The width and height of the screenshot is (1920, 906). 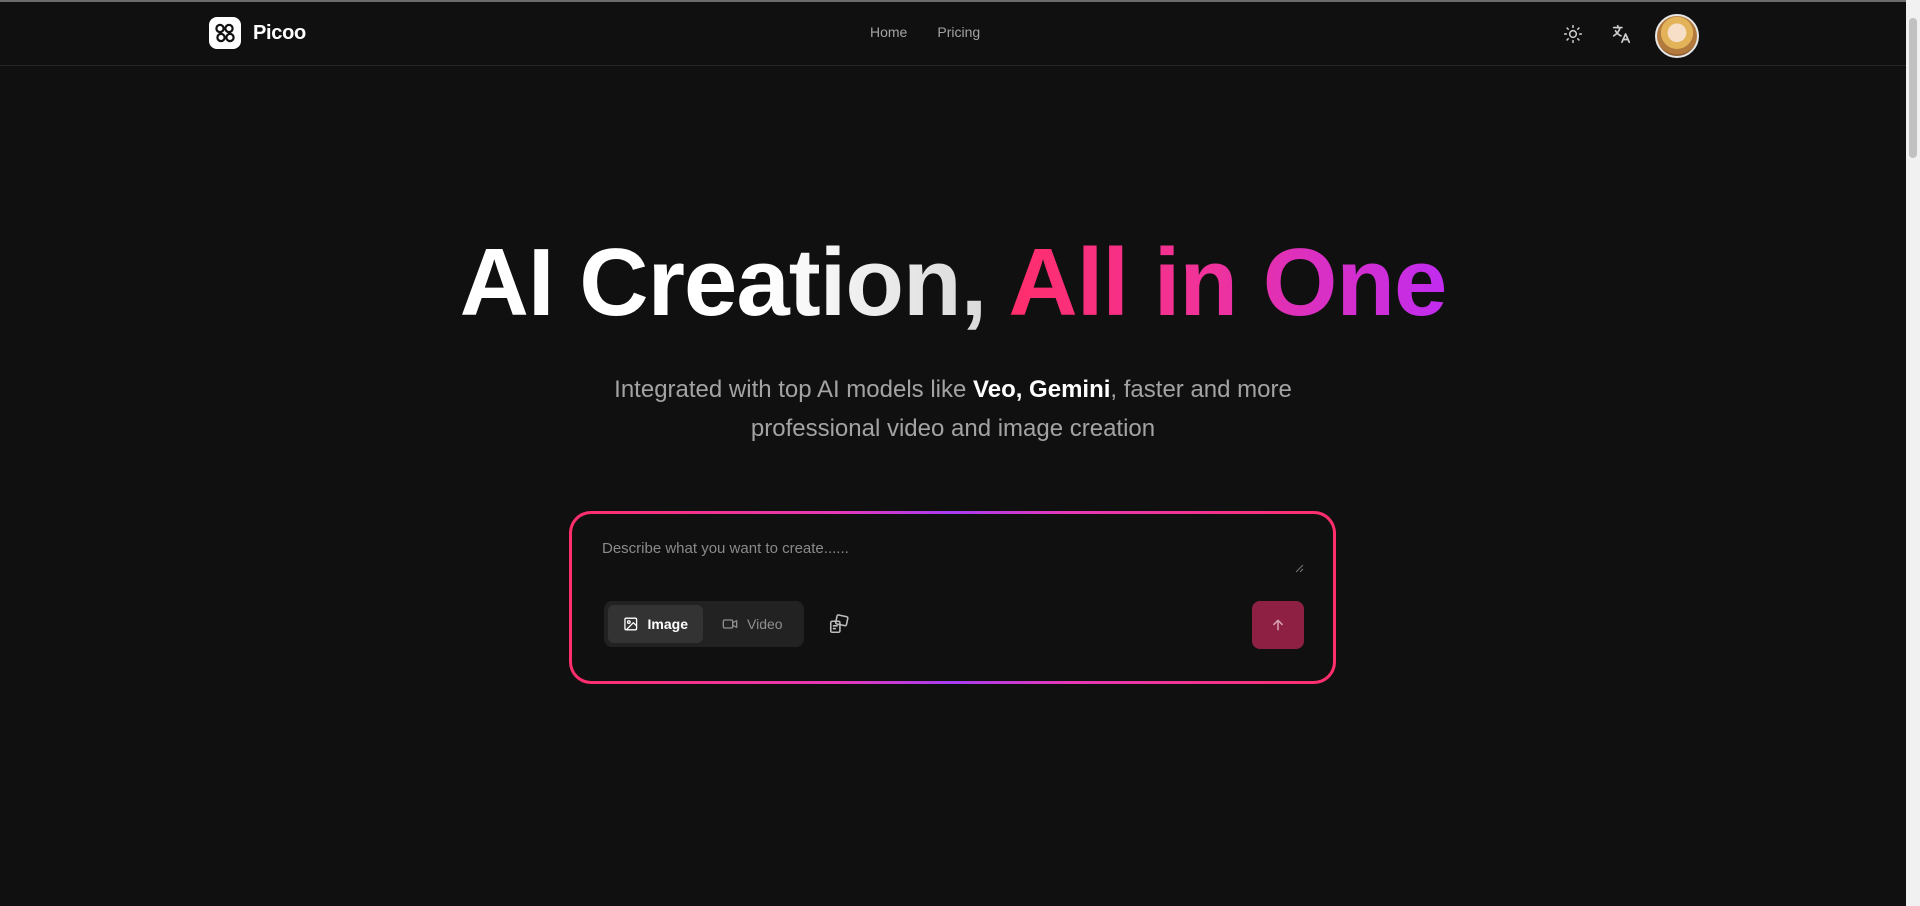 I want to click on mode-image-label: Image, so click(x=667, y=624).